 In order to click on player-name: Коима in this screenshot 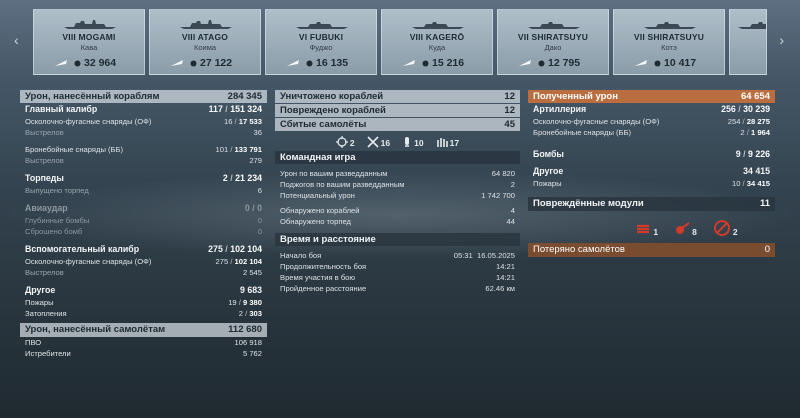, I will do `click(205, 47)`.